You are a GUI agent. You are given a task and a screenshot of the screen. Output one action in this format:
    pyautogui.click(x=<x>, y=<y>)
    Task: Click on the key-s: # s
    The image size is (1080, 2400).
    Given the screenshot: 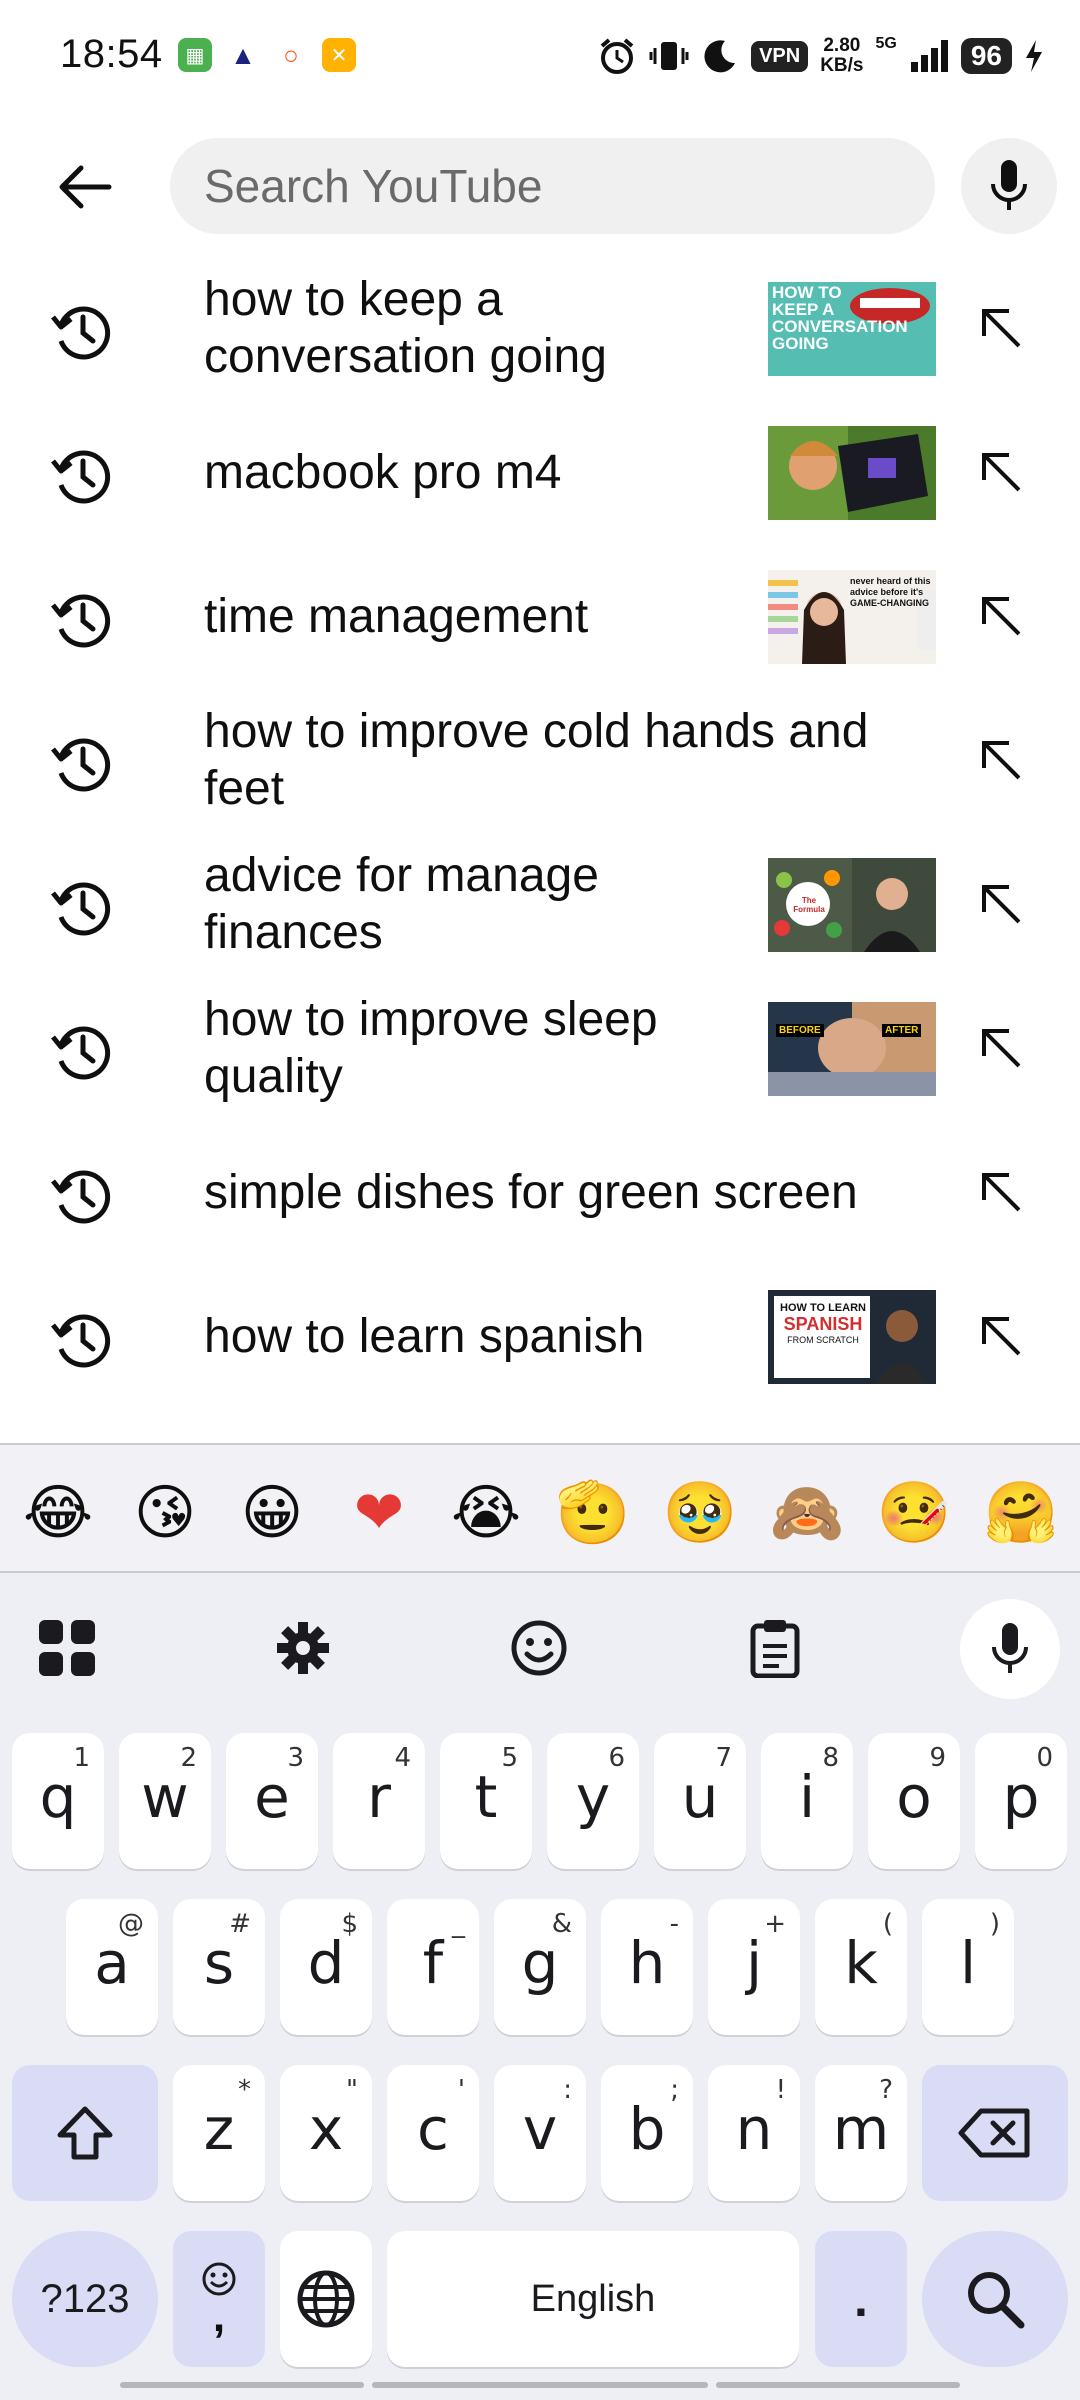 What is the action you would take?
    pyautogui.click(x=219, y=1967)
    